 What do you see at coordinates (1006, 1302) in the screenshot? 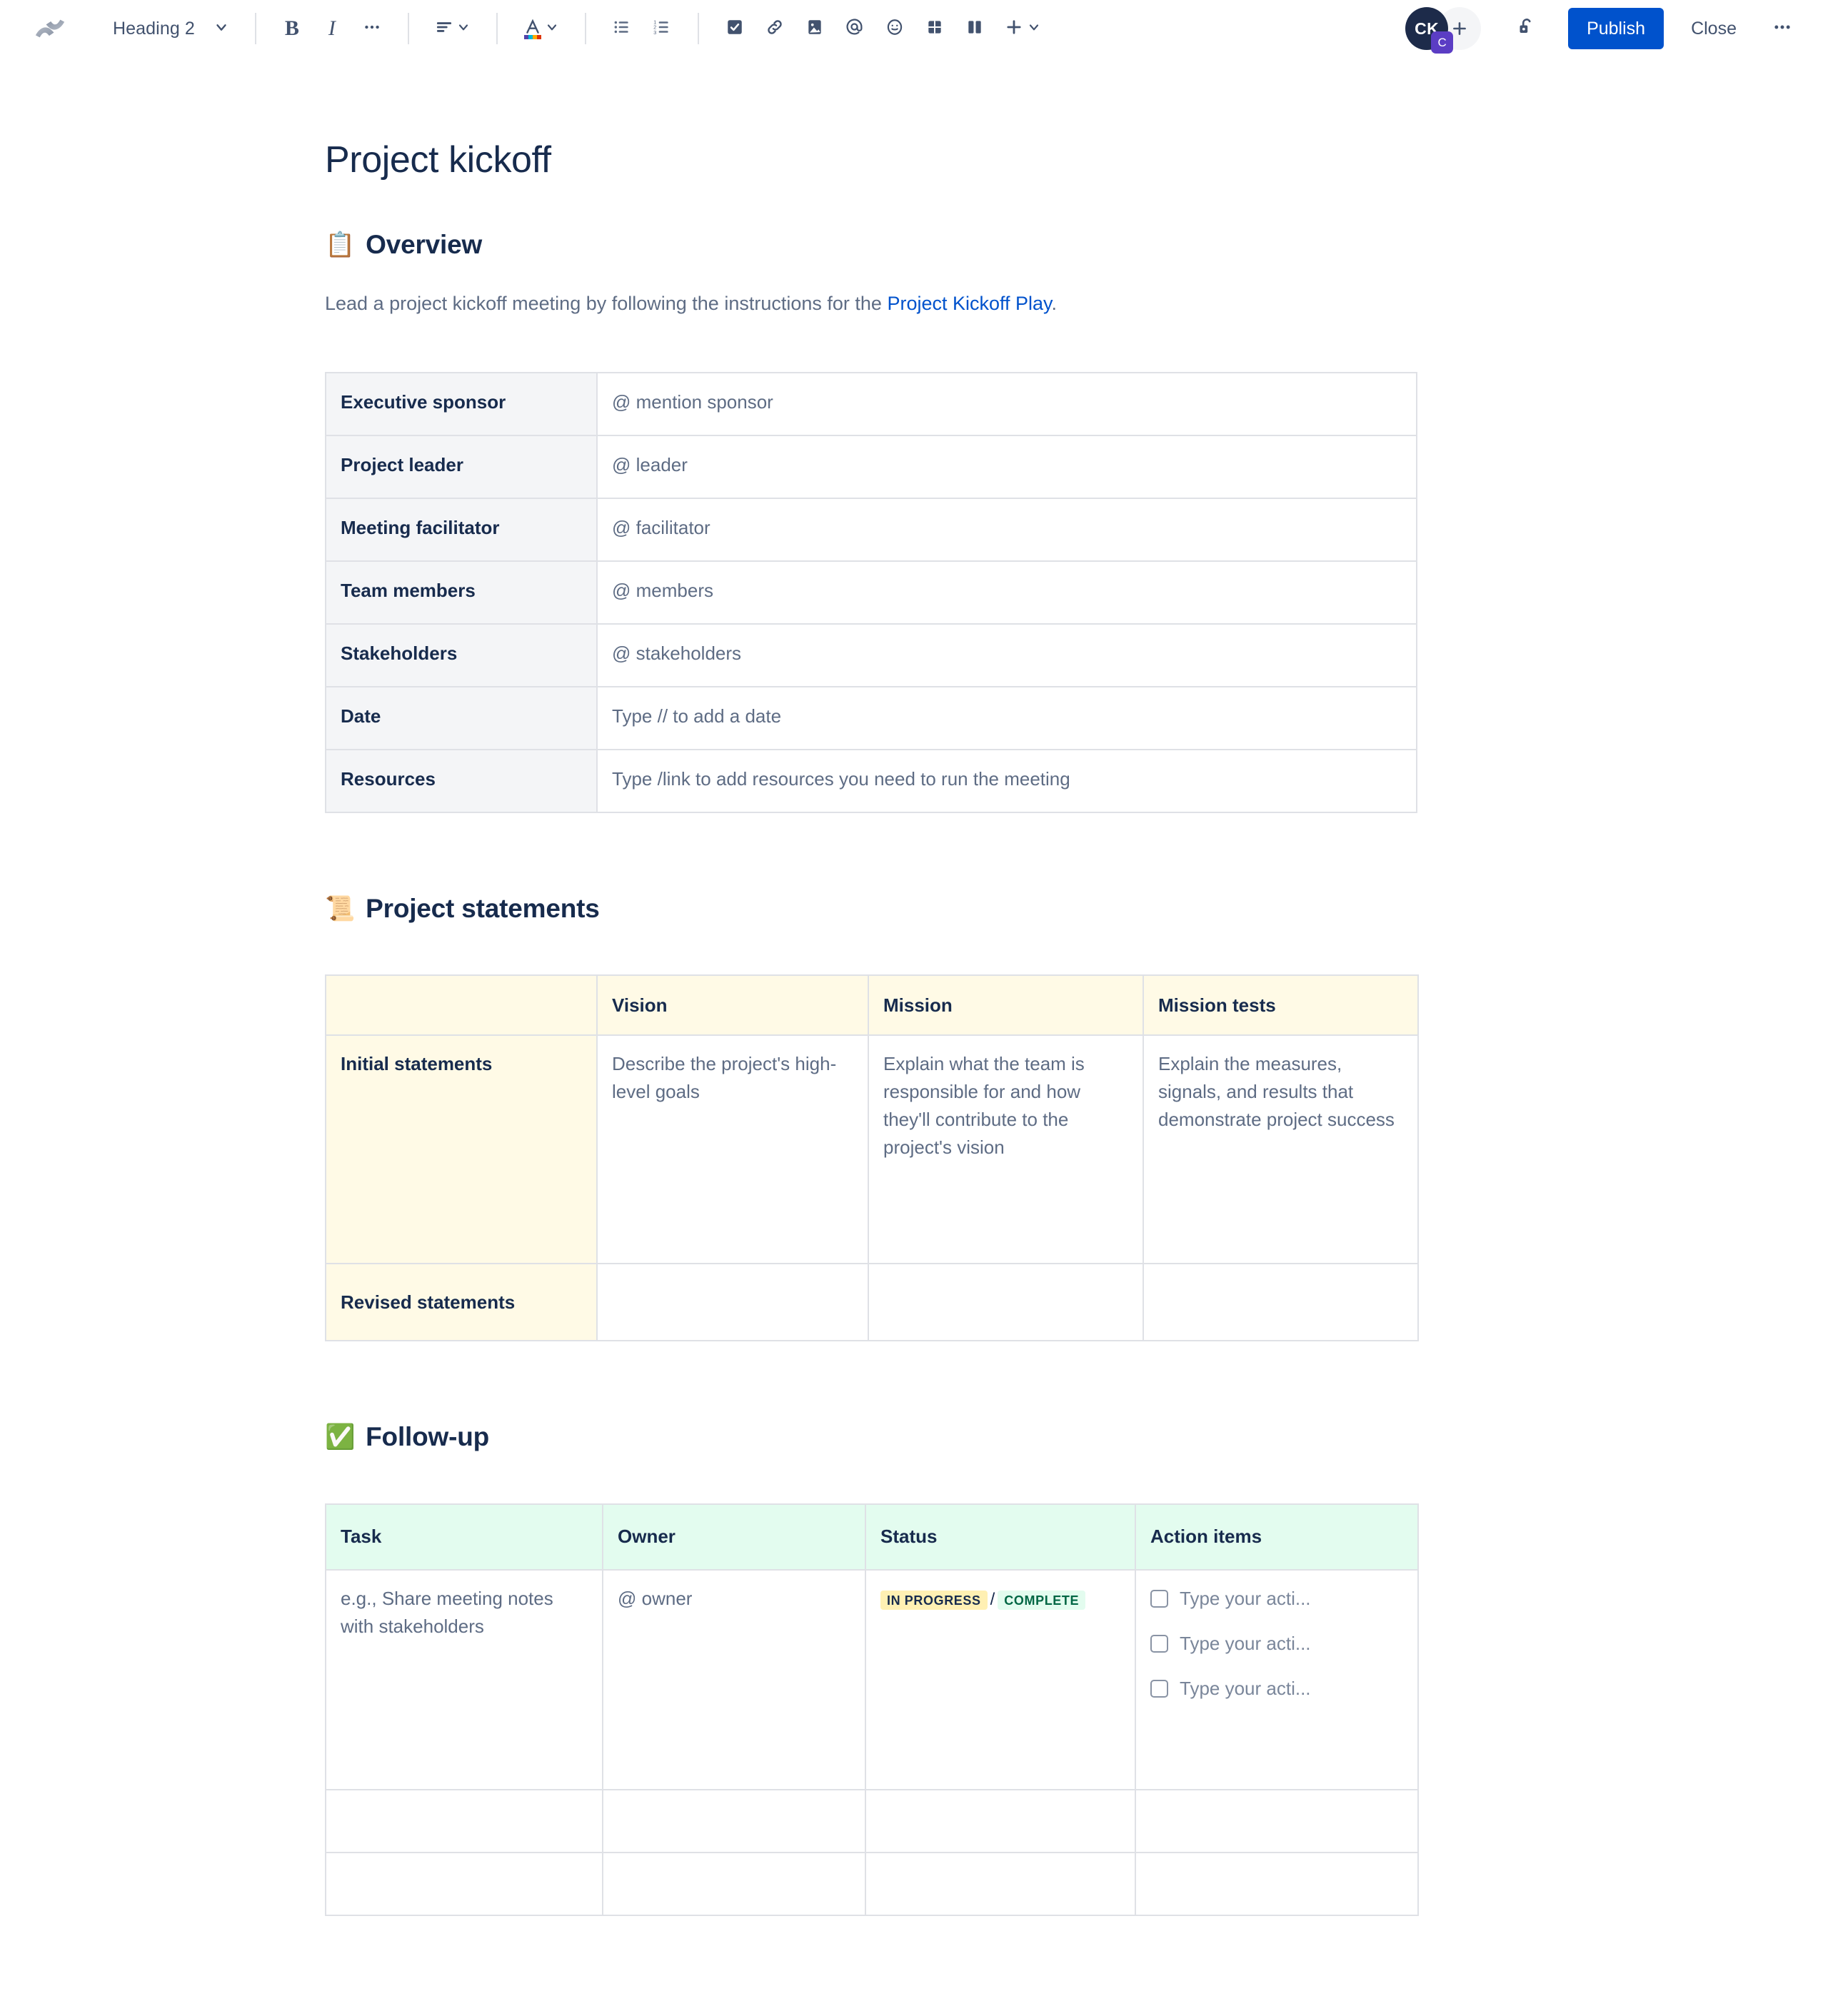
I see `statements-mission-cell` at bounding box center [1006, 1302].